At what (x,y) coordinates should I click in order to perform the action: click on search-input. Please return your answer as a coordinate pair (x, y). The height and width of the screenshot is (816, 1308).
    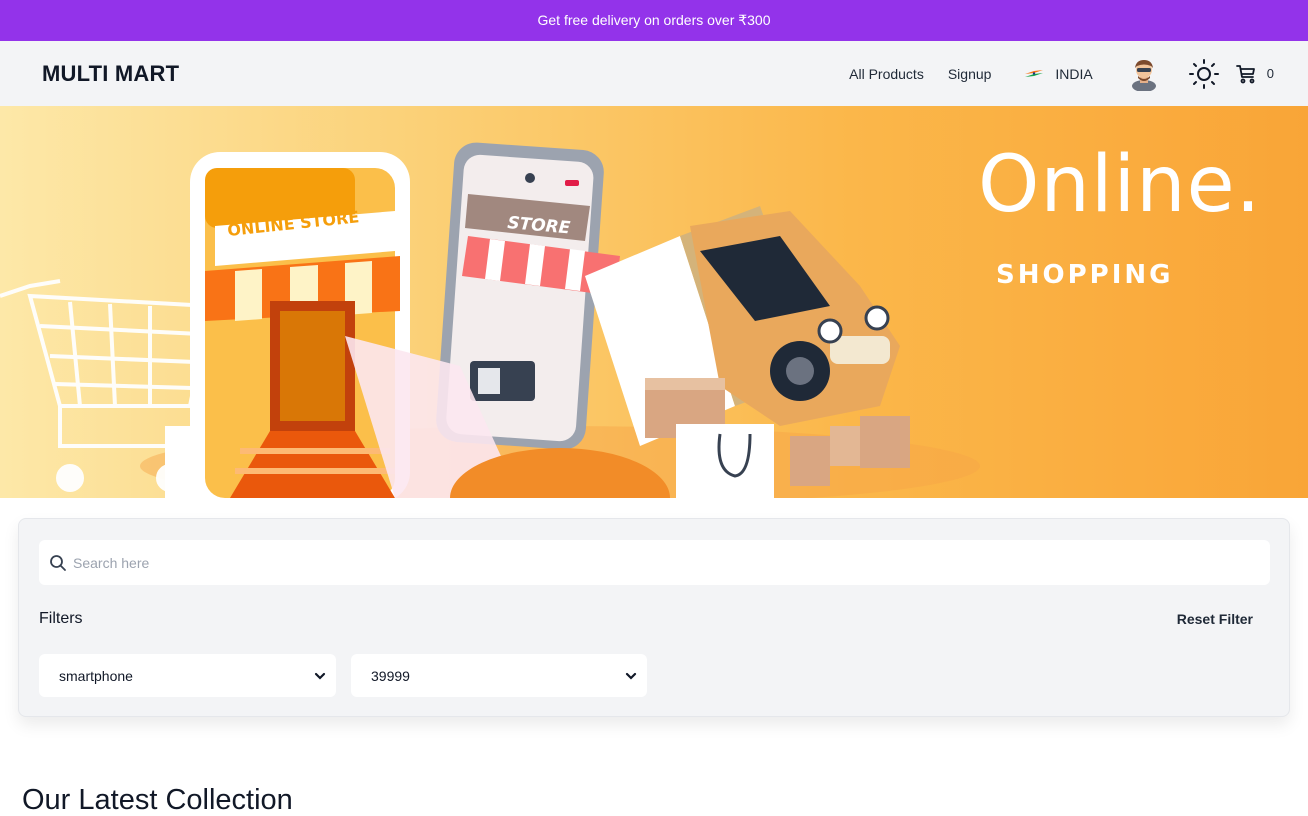
    Looking at the image, I should click on (663, 562).